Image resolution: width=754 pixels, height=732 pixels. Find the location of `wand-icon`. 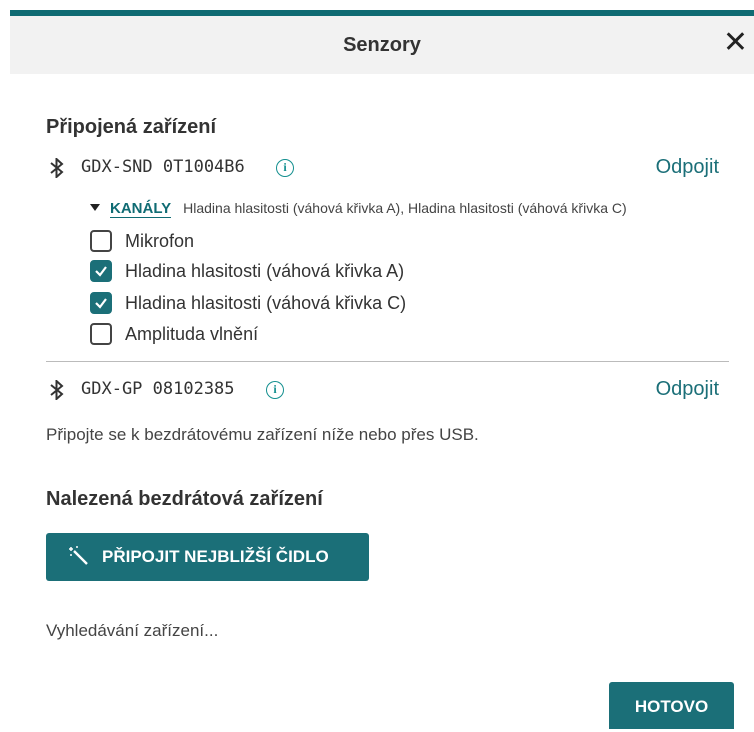

wand-icon is located at coordinates (78, 555).